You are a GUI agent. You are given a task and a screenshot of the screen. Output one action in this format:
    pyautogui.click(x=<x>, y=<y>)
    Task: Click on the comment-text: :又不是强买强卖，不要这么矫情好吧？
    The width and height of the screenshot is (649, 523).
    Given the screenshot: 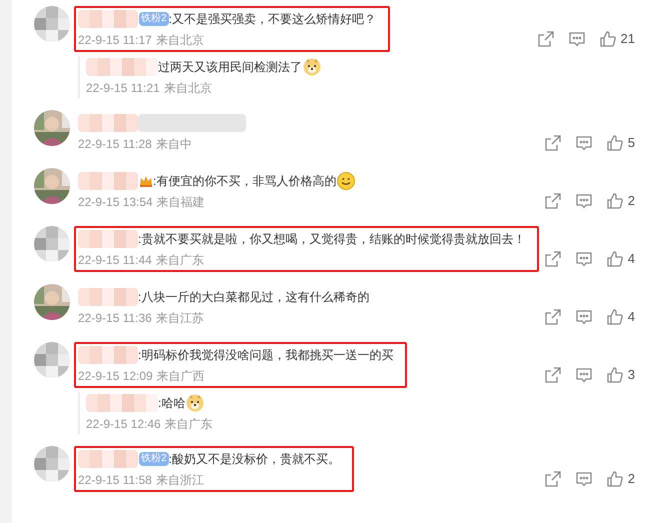 What is the action you would take?
    pyautogui.click(x=272, y=19)
    